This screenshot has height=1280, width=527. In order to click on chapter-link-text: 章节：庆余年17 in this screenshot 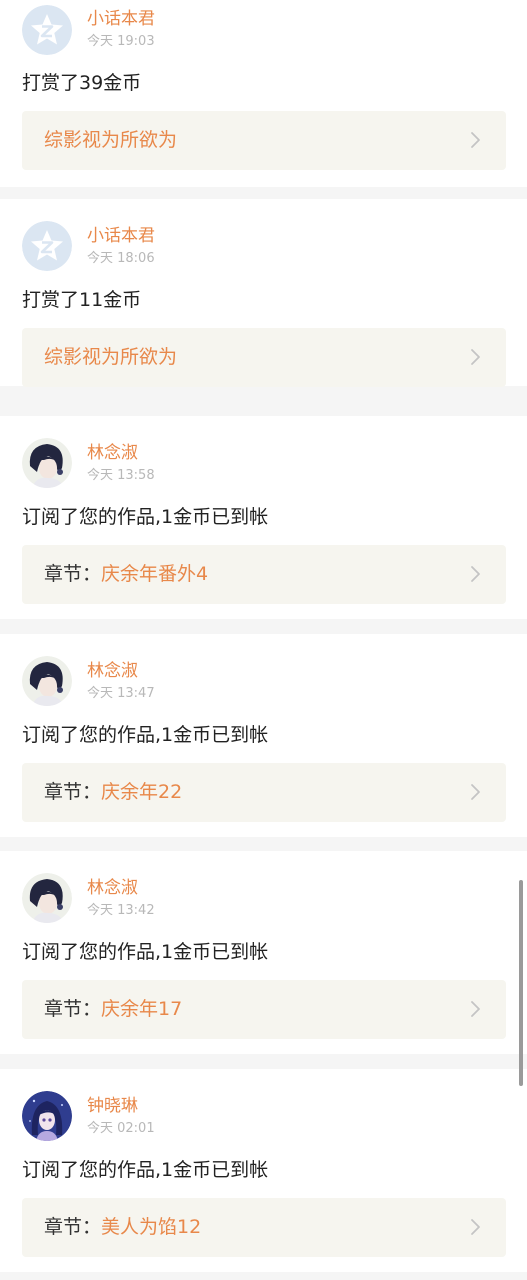, I will do `click(113, 1009)`.